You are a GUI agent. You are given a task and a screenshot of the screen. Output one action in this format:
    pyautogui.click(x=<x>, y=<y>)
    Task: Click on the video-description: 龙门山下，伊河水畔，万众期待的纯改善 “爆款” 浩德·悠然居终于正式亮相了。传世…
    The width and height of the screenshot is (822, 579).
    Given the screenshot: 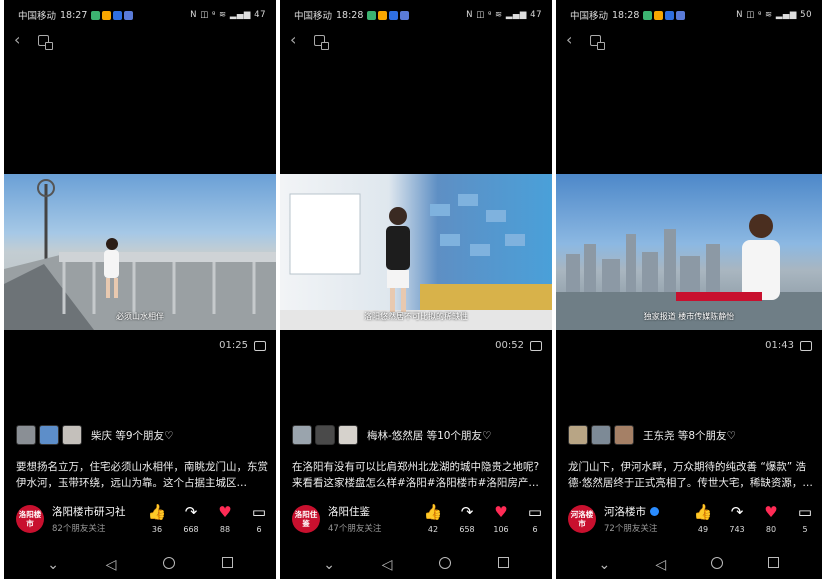 What is the action you would take?
    pyautogui.click(x=691, y=475)
    